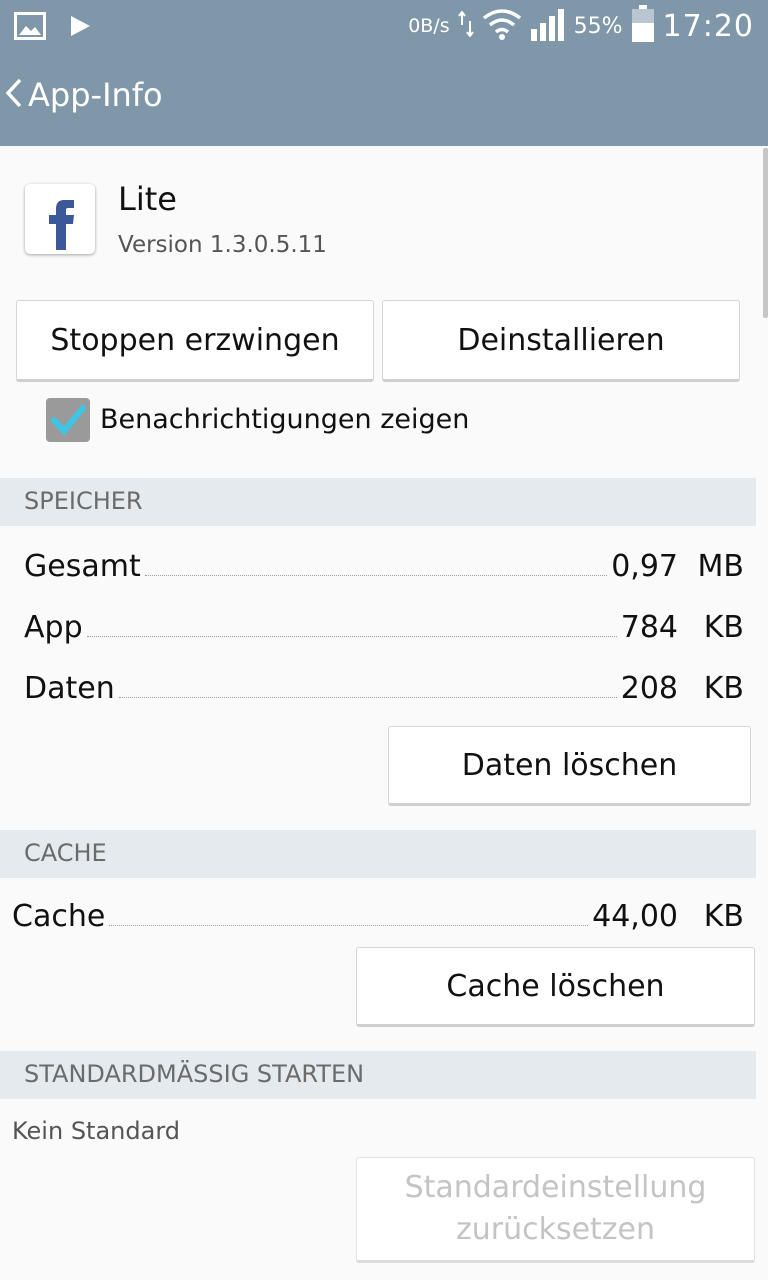 This screenshot has height=1280, width=768. Describe the element at coordinates (561, 341) in the screenshot. I see `uninstall-button: Deinstallieren` at that location.